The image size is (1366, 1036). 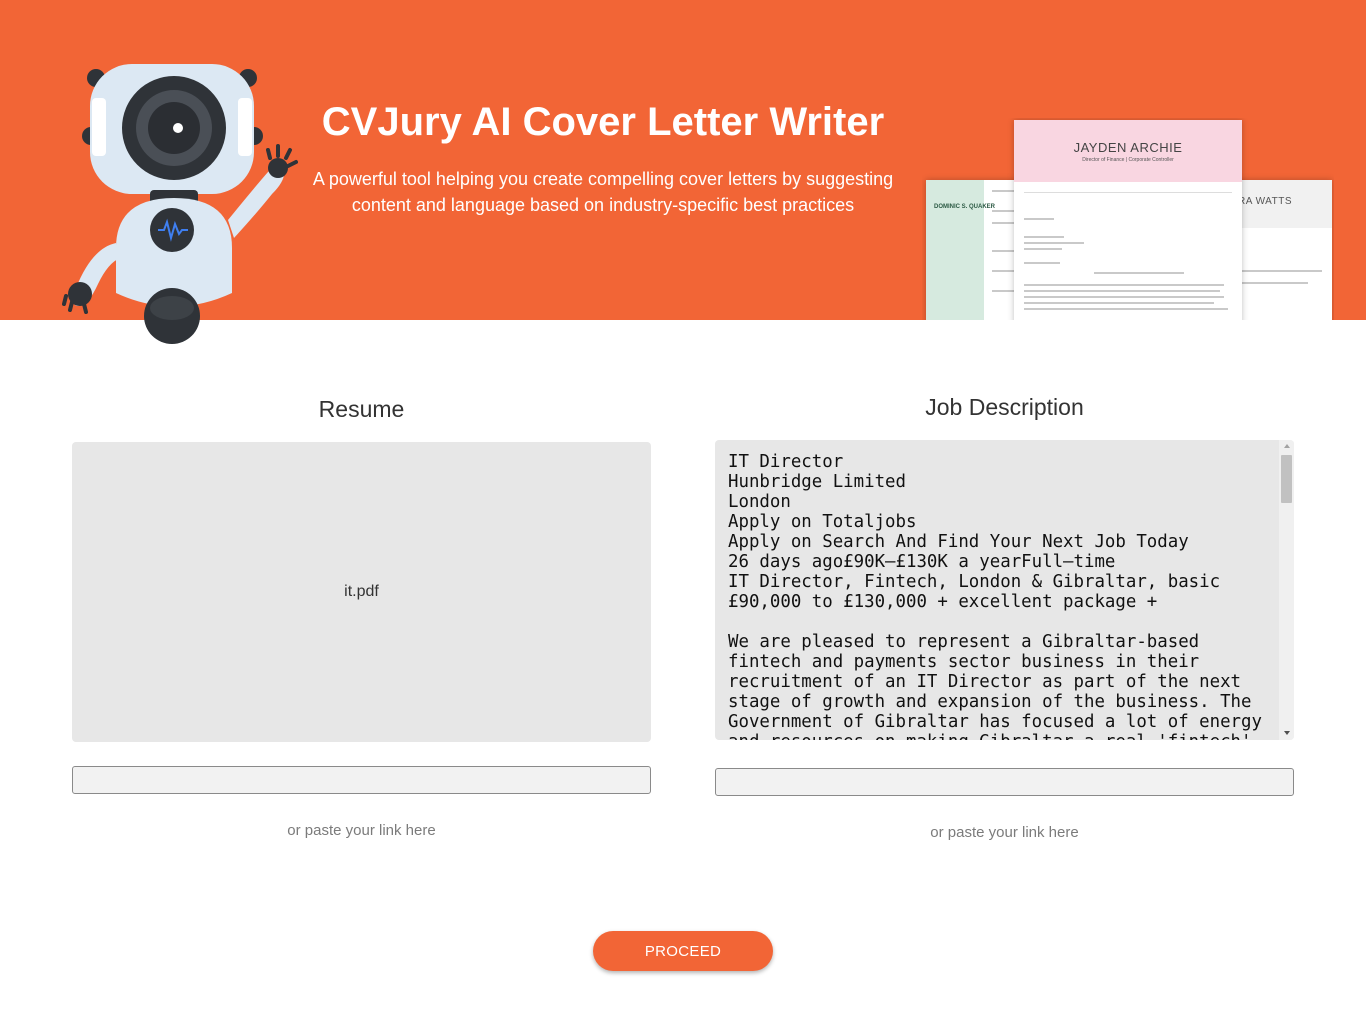 I want to click on resume-link-input, so click(x=361, y=780).